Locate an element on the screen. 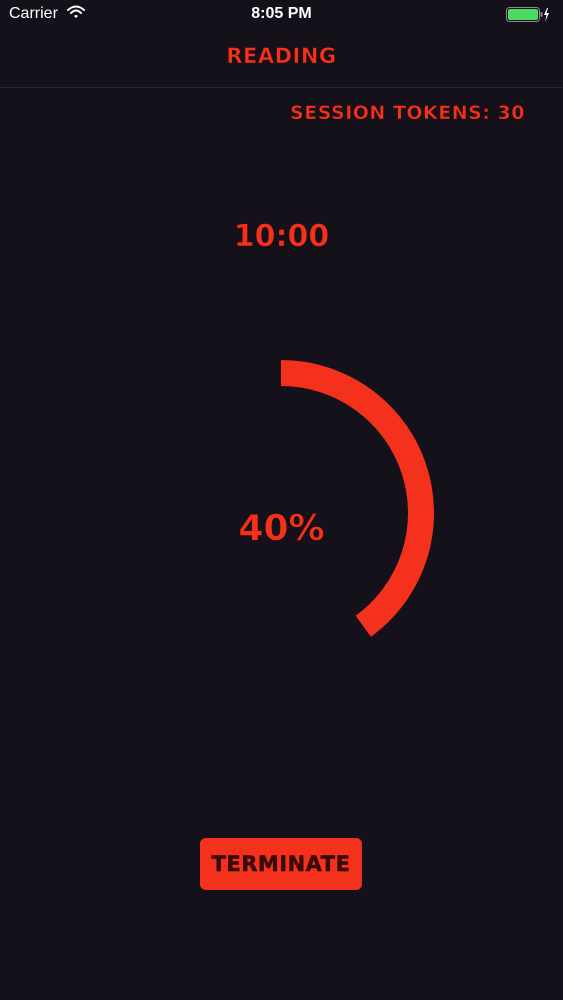 Image resolution: width=563 pixels, height=1000 pixels. terminate-button: Terminate is located at coordinates (281, 864).